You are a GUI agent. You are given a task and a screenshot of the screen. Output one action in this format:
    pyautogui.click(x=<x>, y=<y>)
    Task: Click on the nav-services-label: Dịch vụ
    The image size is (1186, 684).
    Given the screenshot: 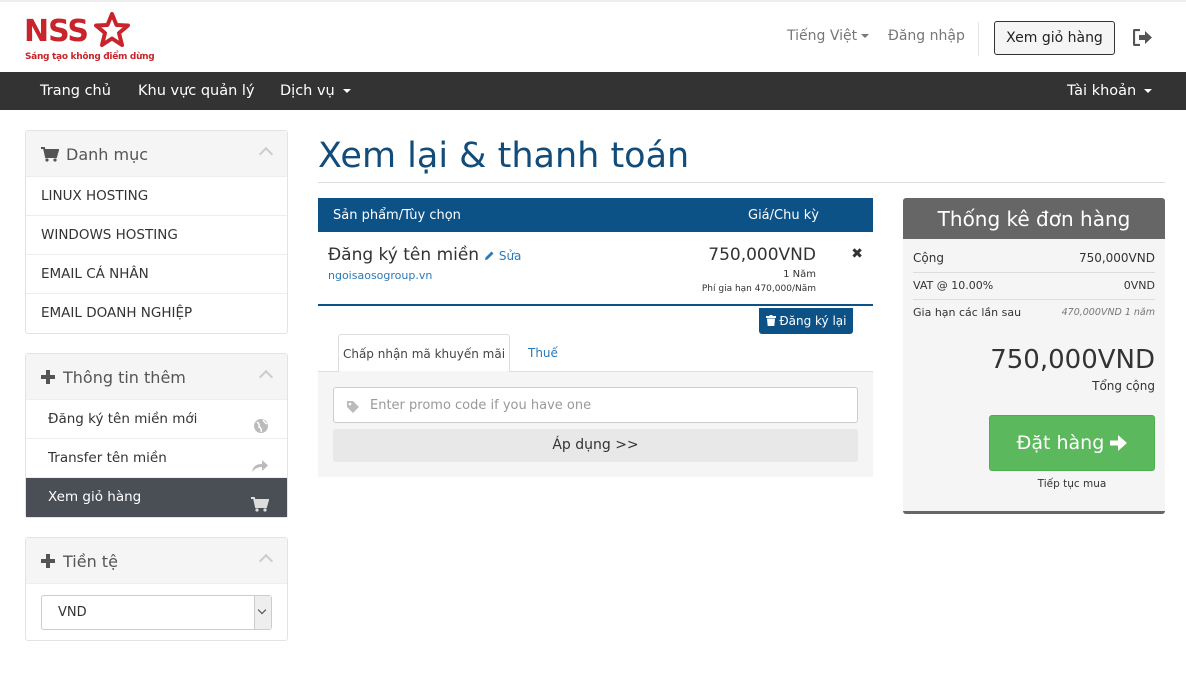 What is the action you would take?
    pyautogui.click(x=307, y=91)
    